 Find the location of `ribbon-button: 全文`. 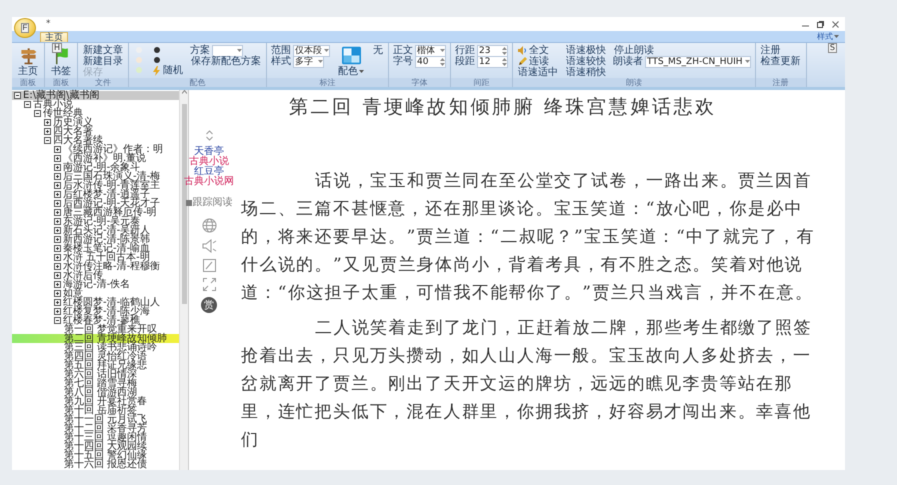

ribbon-button: 全文 is located at coordinates (538, 50).